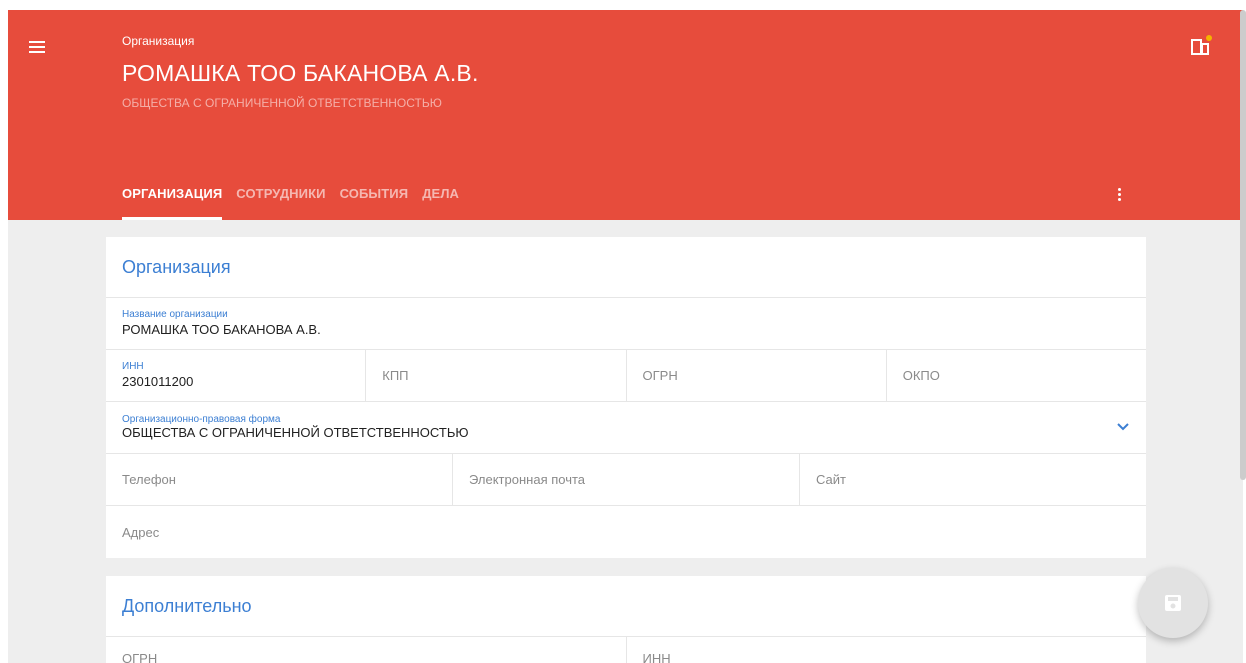 The width and height of the screenshot is (1246, 663). I want to click on codes-row: ИНН 2301011200 КПП ОГРН ОКПО, so click(626, 376).